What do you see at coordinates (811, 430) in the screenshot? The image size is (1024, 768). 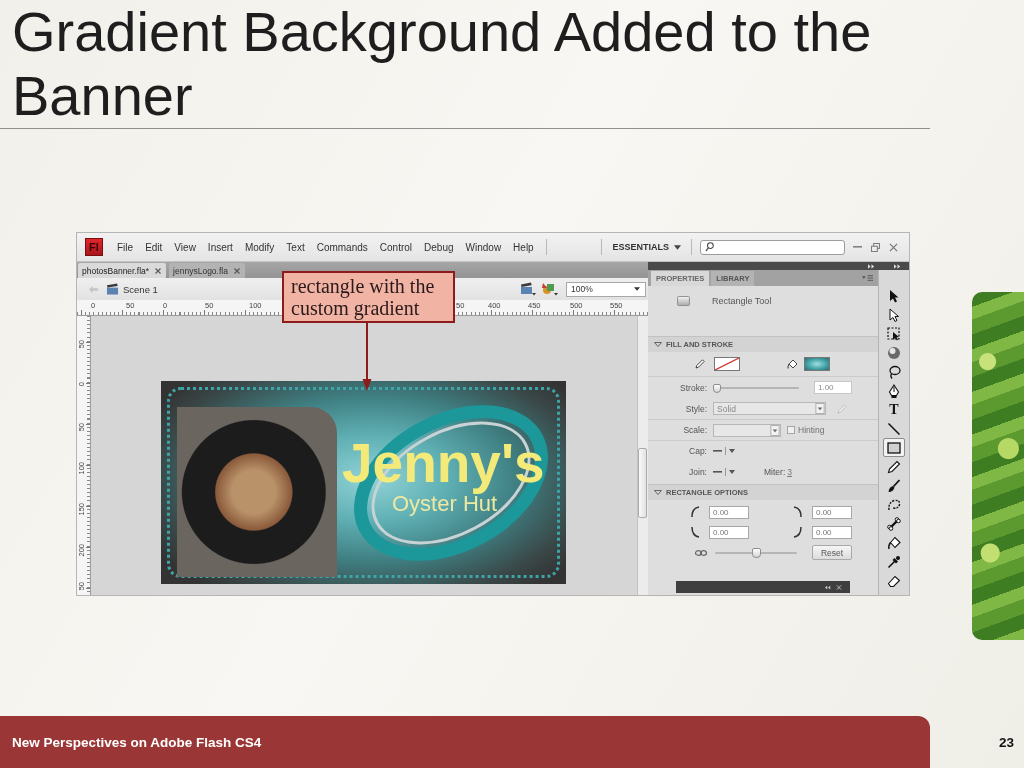 I see `checkbox-label: Hinting` at bounding box center [811, 430].